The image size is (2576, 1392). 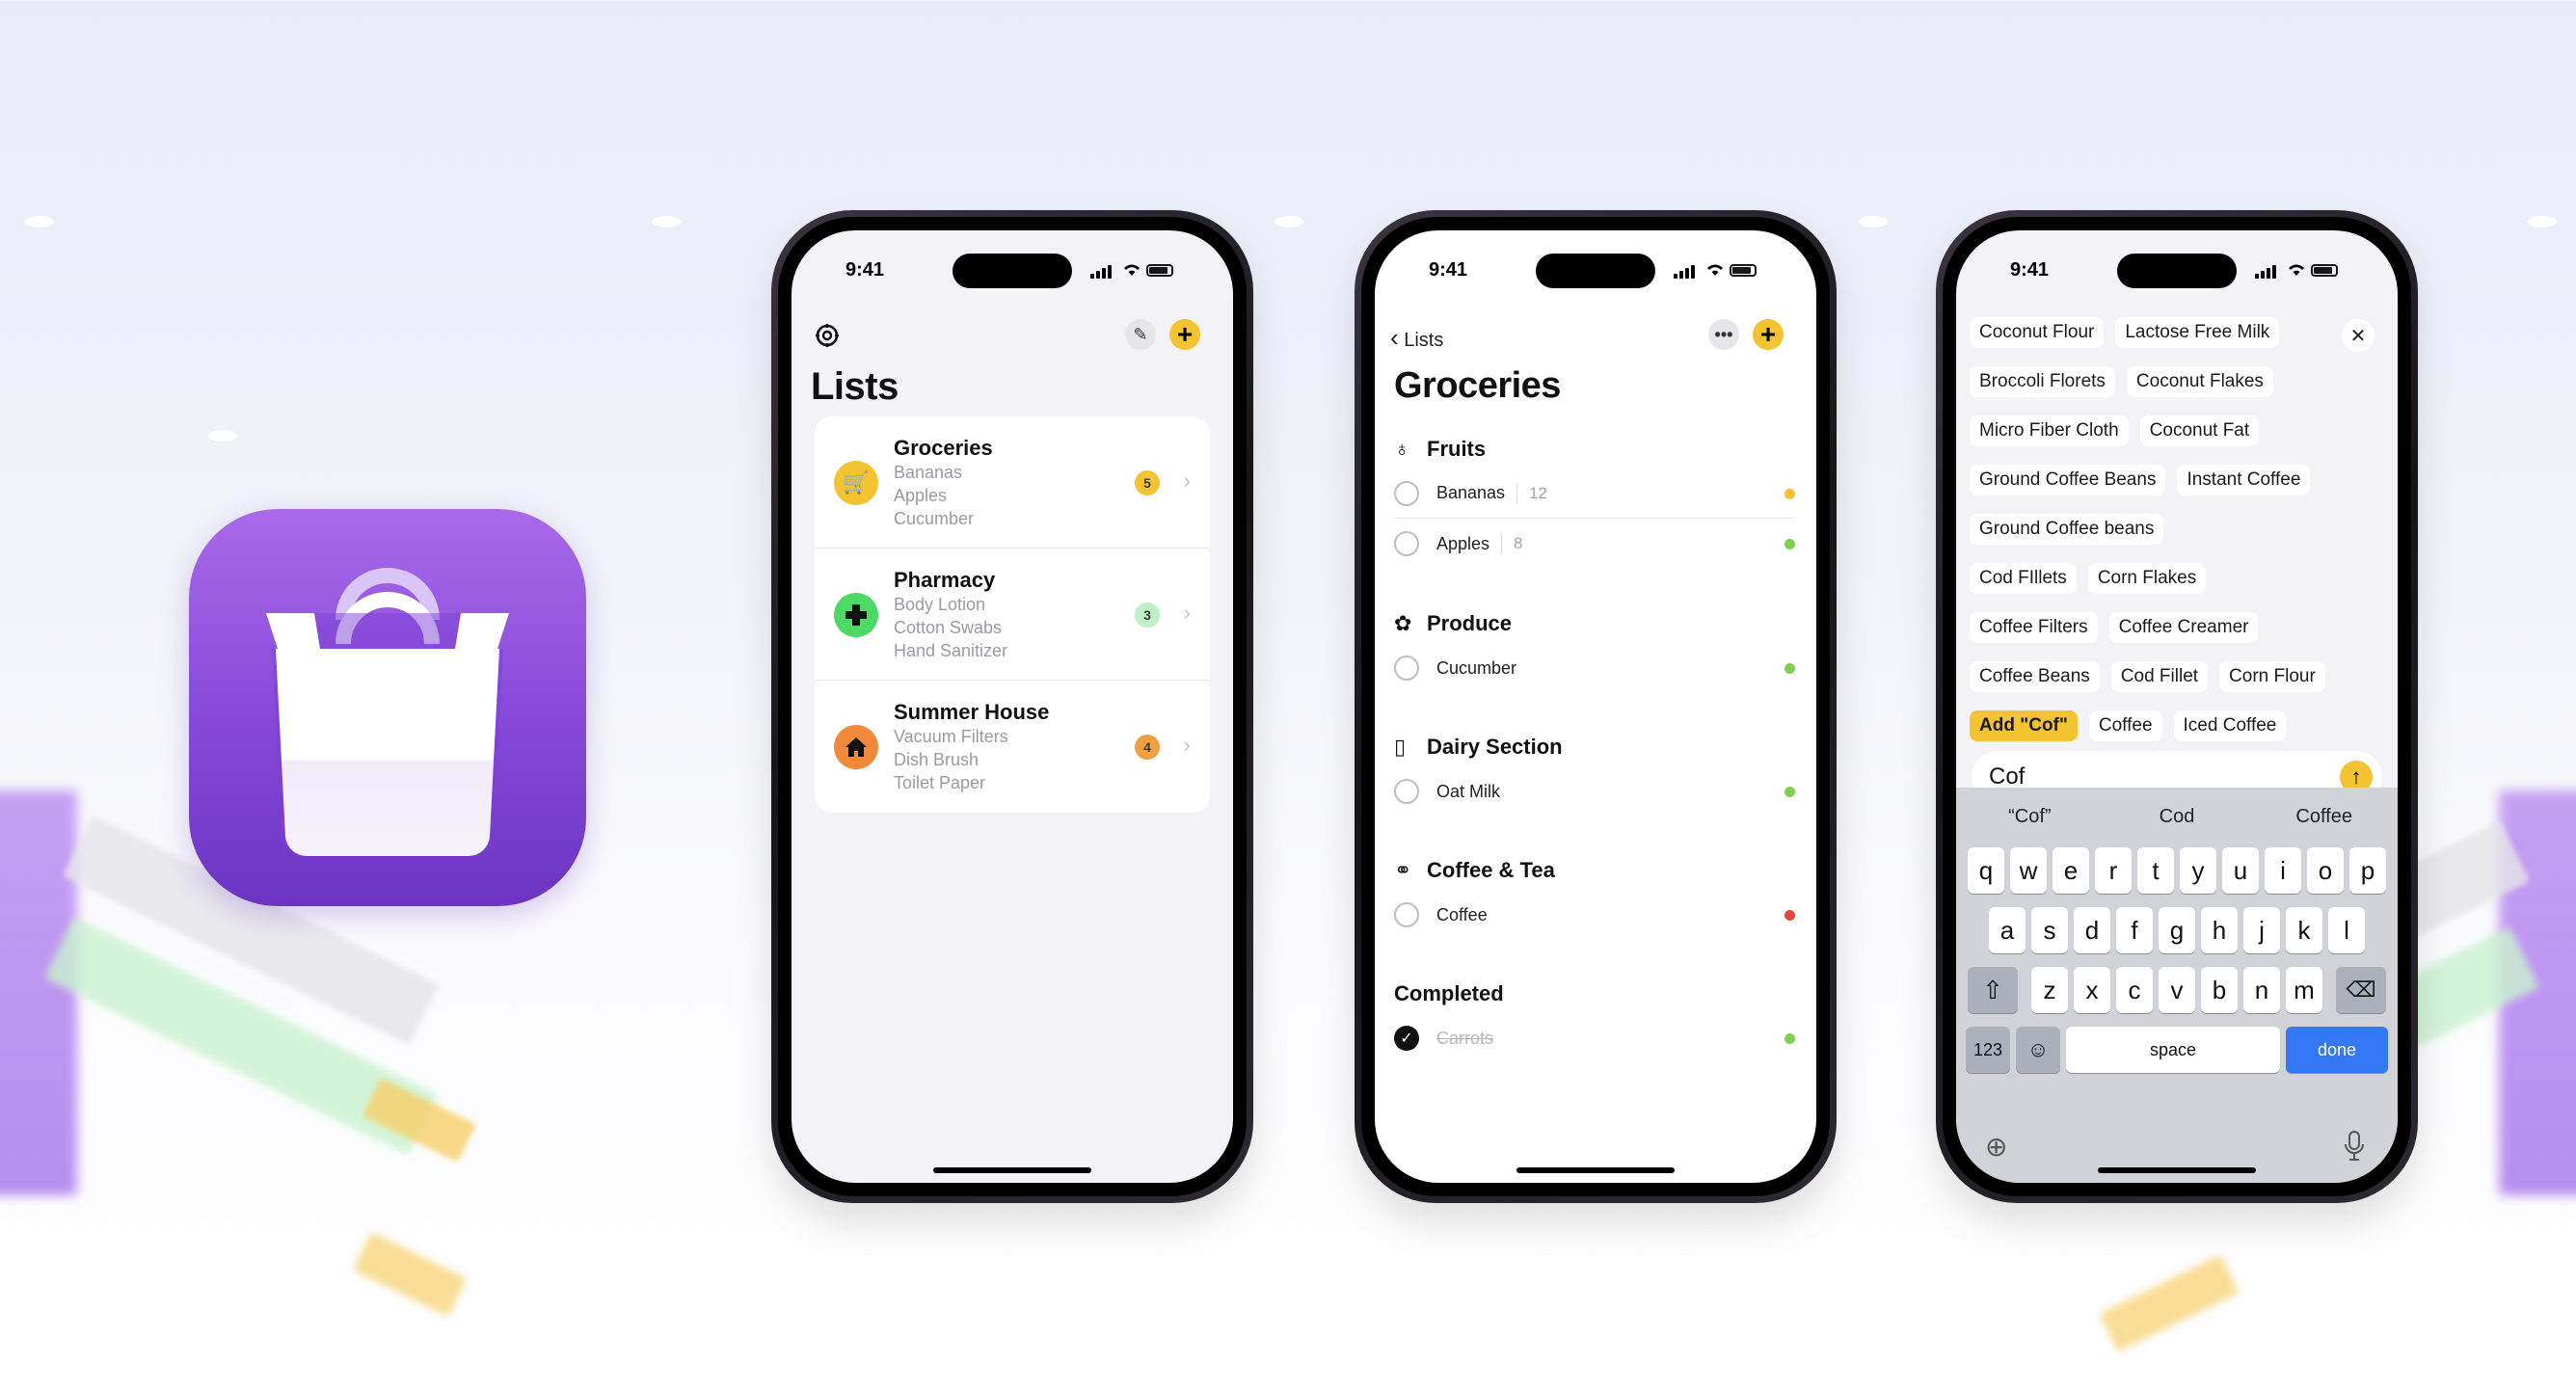 What do you see at coordinates (1013, 271) in the screenshot?
I see `dynamic-island` at bounding box center [1013, 271].